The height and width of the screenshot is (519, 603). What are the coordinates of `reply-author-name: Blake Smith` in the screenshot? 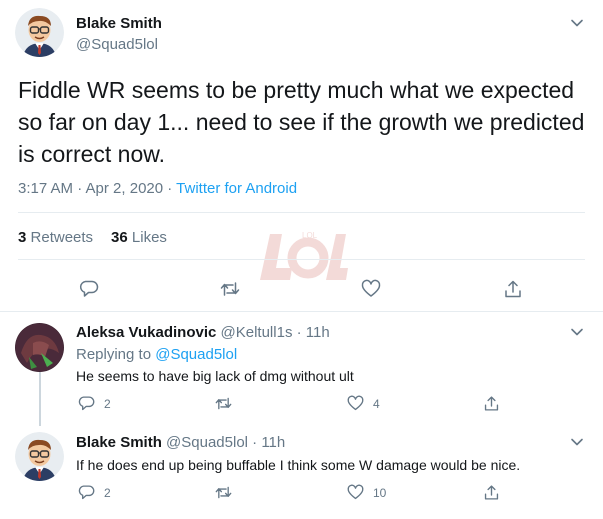 It's located at (119, 442).